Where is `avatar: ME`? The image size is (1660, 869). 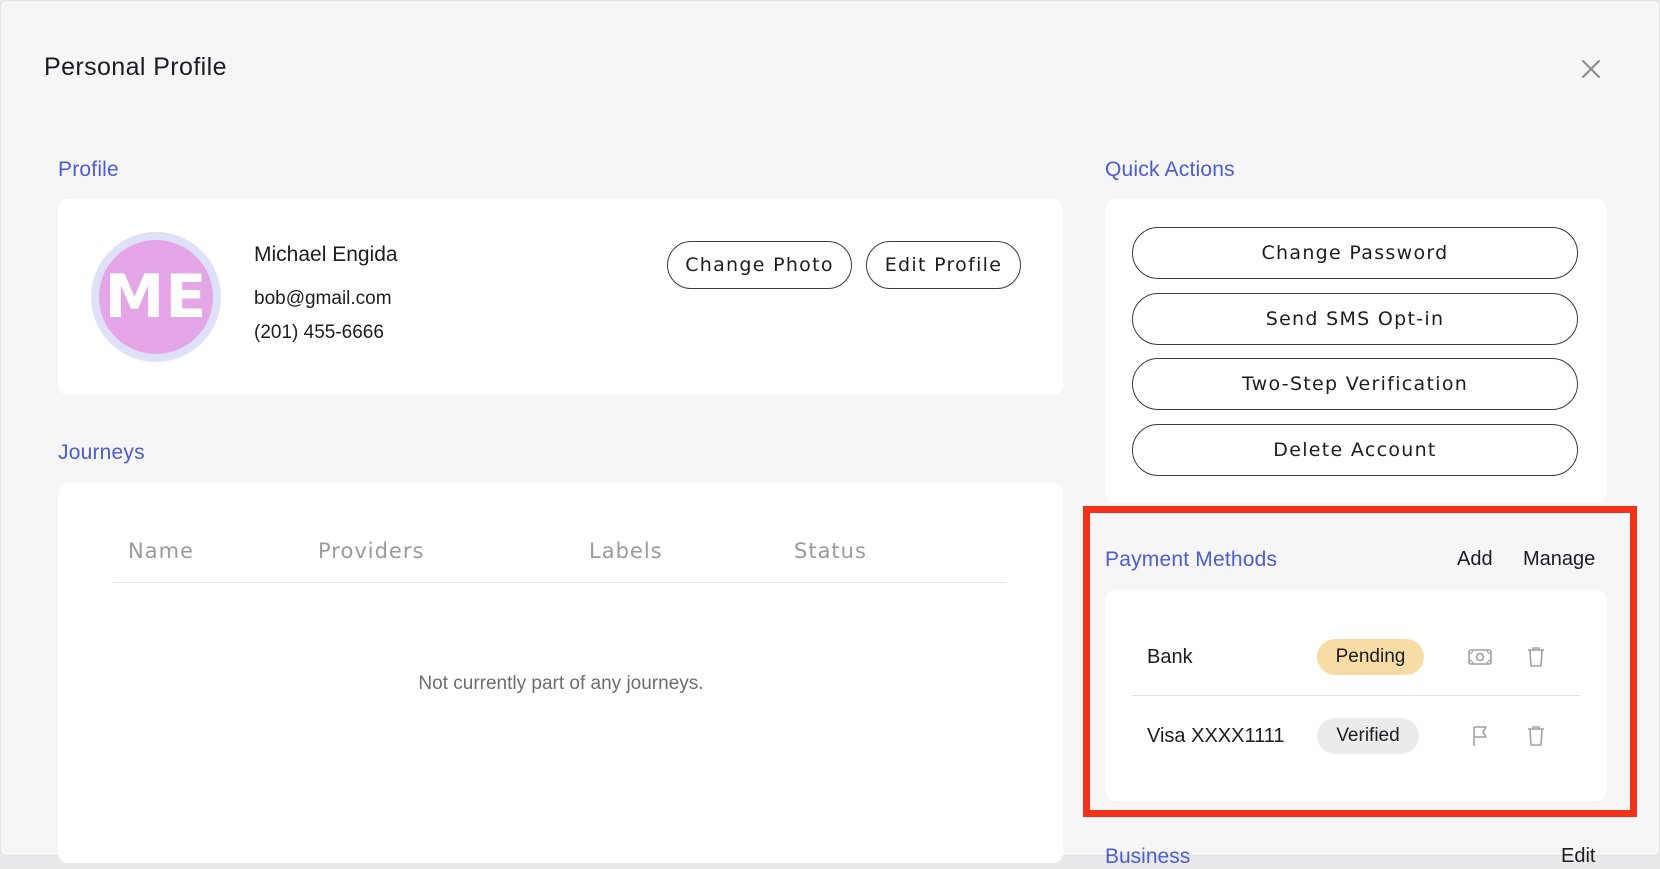
avatar: ME is located at coordinates (156, 297).